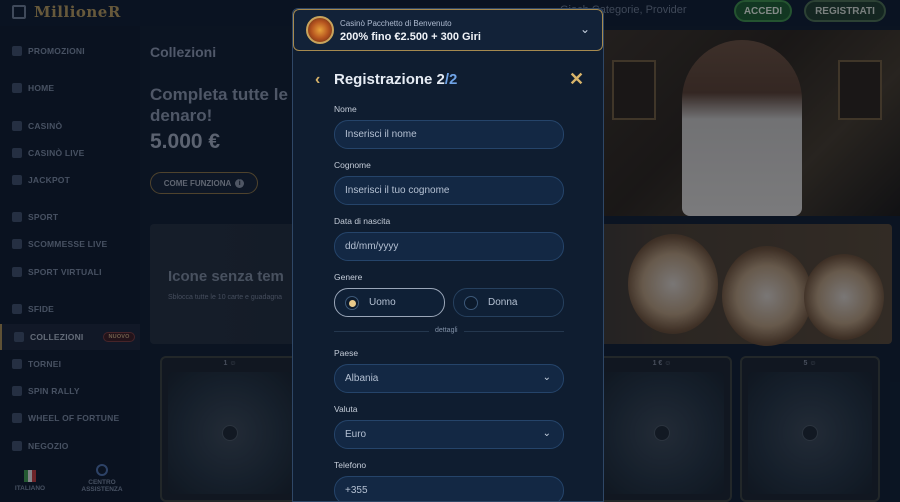  Describe the element at coordinates (449, 434) in the screenshot. I see `currency-select: Euro ⌄` at that location.